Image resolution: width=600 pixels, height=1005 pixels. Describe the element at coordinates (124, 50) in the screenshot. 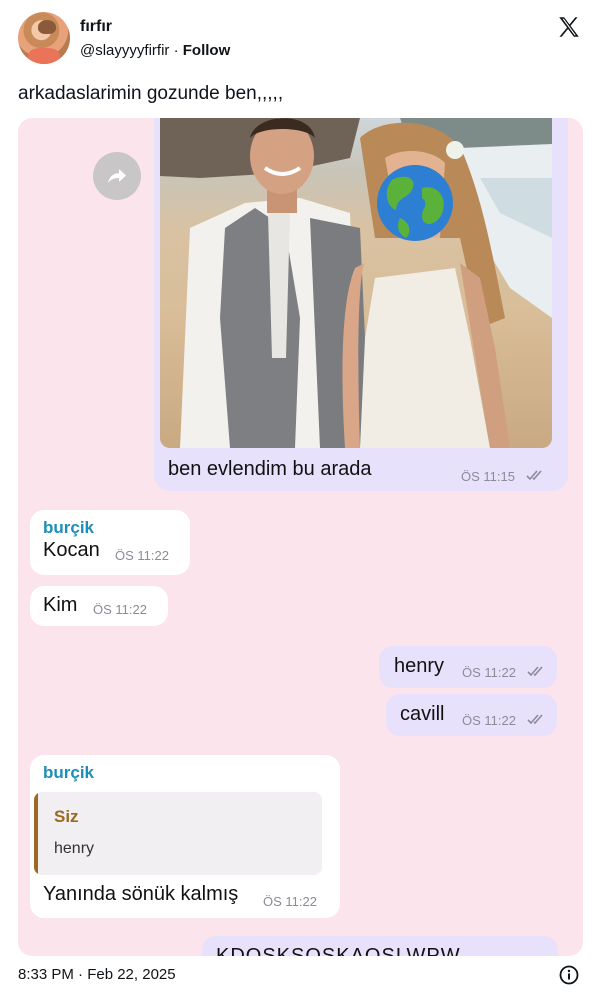

I see `handle: @slayyyyfirfir` at that location.